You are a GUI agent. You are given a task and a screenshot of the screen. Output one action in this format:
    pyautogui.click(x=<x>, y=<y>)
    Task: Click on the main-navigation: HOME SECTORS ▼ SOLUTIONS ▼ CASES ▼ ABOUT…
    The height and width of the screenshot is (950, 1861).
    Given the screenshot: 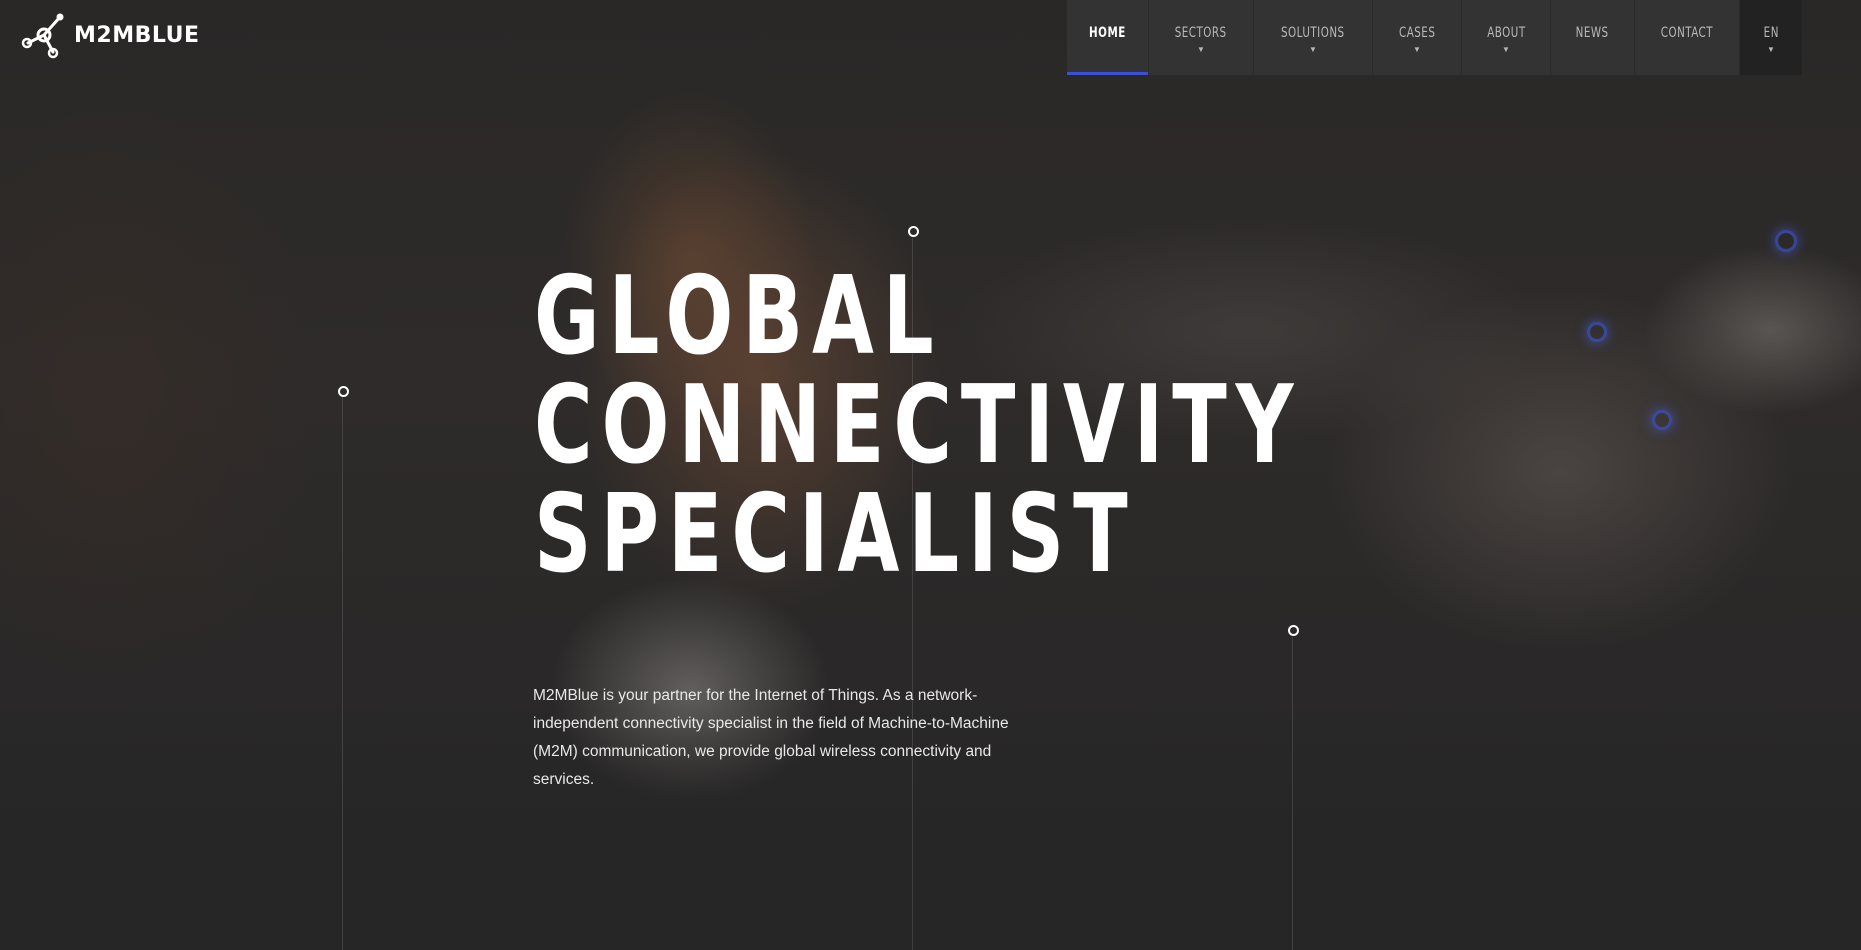 What is the action you would take?
    pyautogui.click(x=1435, y=37)
    